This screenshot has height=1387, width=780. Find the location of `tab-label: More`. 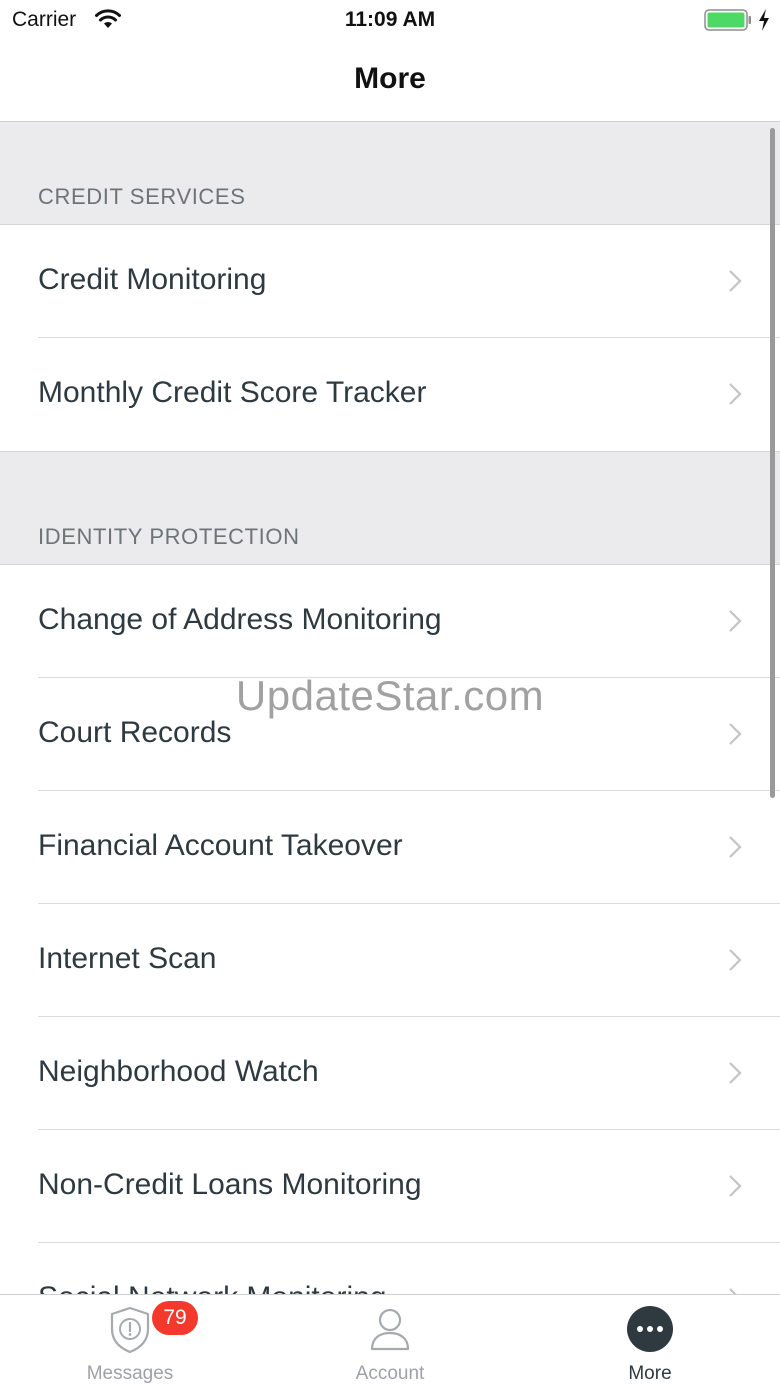

tab-label: More is located at coordinates (650, 1373).